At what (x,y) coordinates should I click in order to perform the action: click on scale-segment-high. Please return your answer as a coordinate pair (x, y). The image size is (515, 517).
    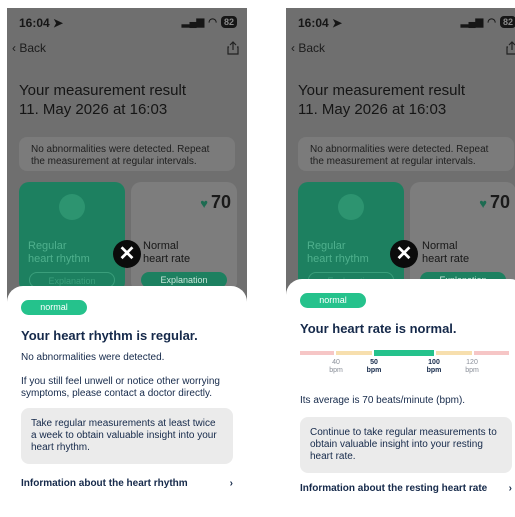
    Looking at the image, I should click on (491, 353).